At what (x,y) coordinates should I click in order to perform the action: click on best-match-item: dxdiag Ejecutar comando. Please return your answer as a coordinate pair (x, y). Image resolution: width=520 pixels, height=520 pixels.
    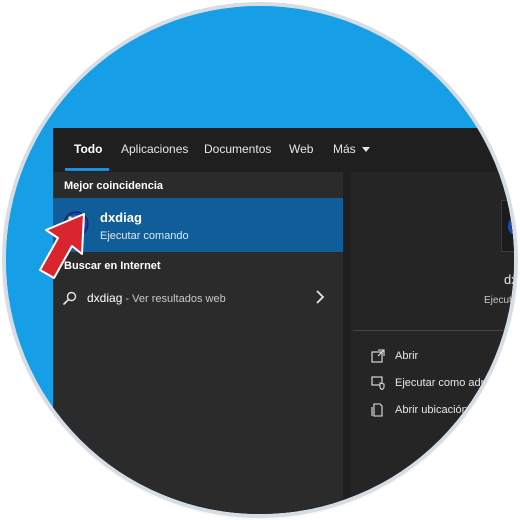
    Looking at the image, I should click on (198, 225).